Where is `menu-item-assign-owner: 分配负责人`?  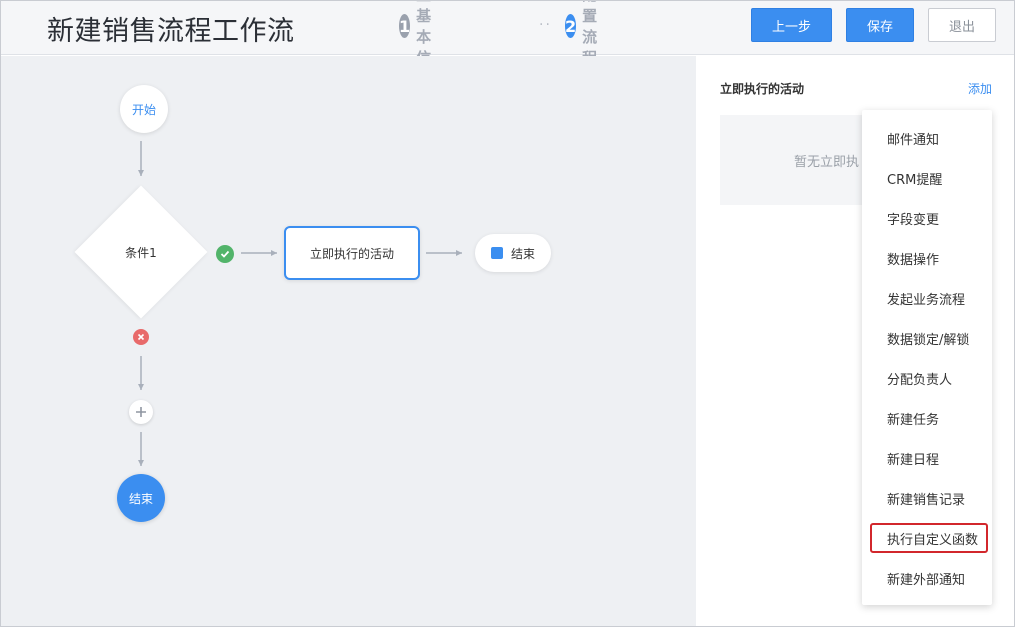 menu-item-assign-owner: 分配负责人 is located at coordinates (927, 378).